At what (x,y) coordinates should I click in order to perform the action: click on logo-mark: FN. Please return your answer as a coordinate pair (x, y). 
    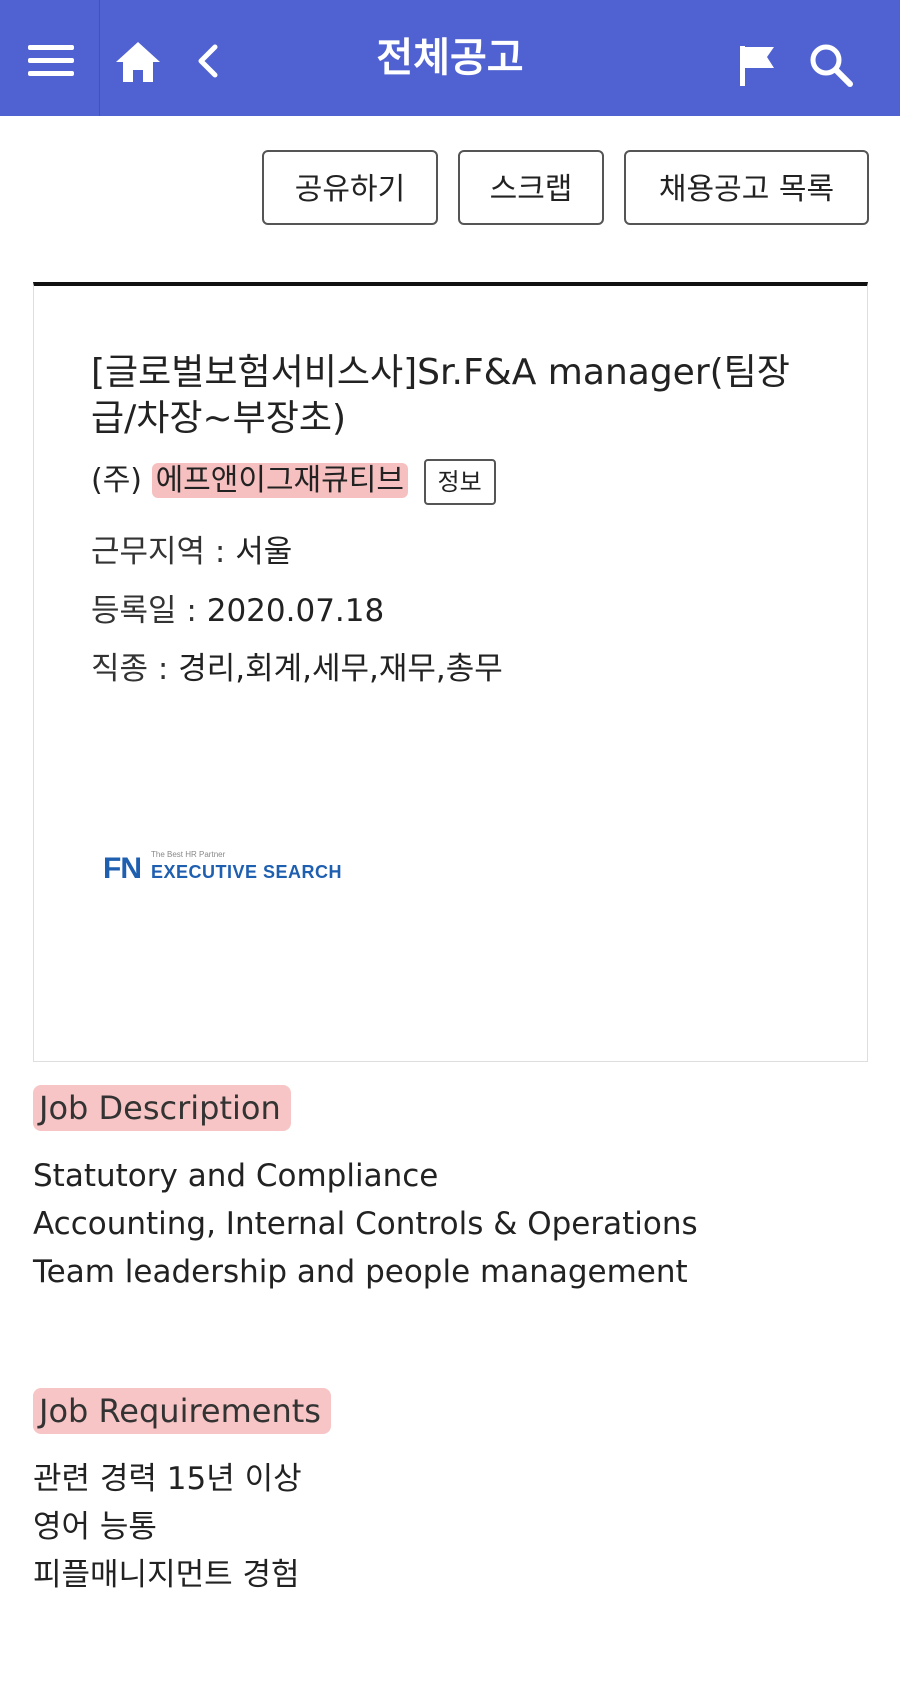
    Looking at the image, I should click on (122, 868).